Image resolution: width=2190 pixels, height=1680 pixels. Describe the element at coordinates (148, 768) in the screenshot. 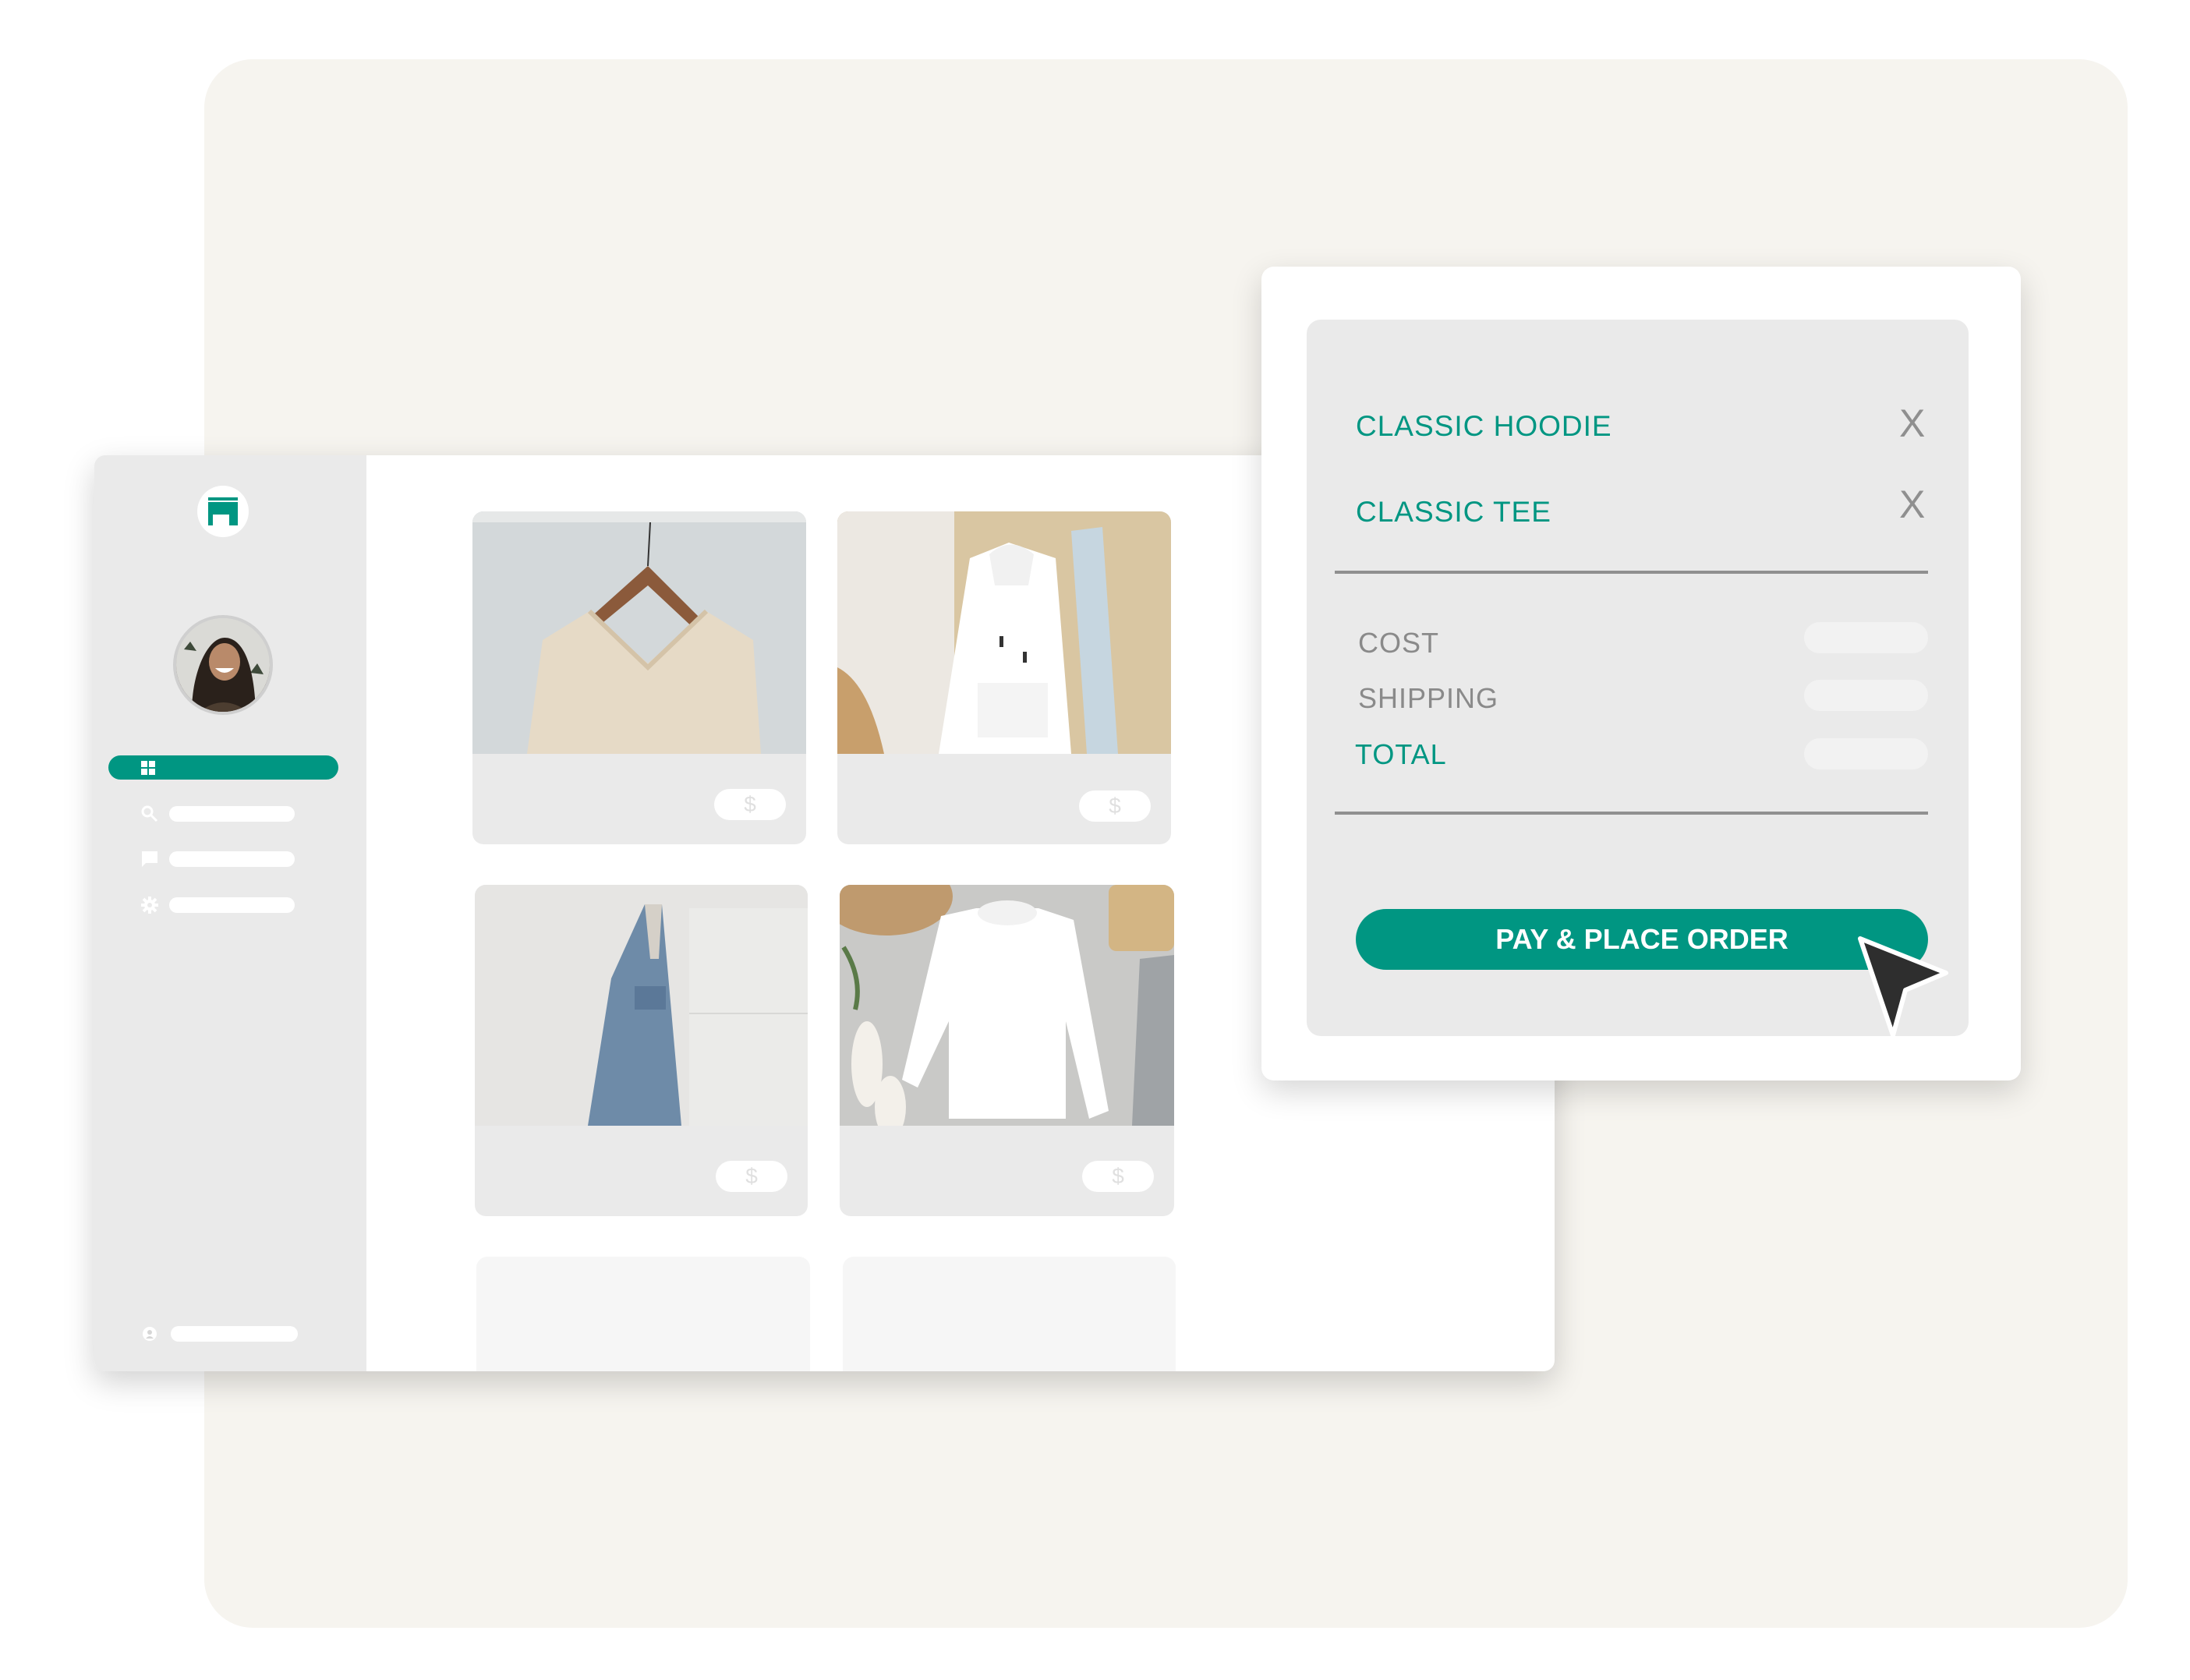

I see `grid-icon` at that location.